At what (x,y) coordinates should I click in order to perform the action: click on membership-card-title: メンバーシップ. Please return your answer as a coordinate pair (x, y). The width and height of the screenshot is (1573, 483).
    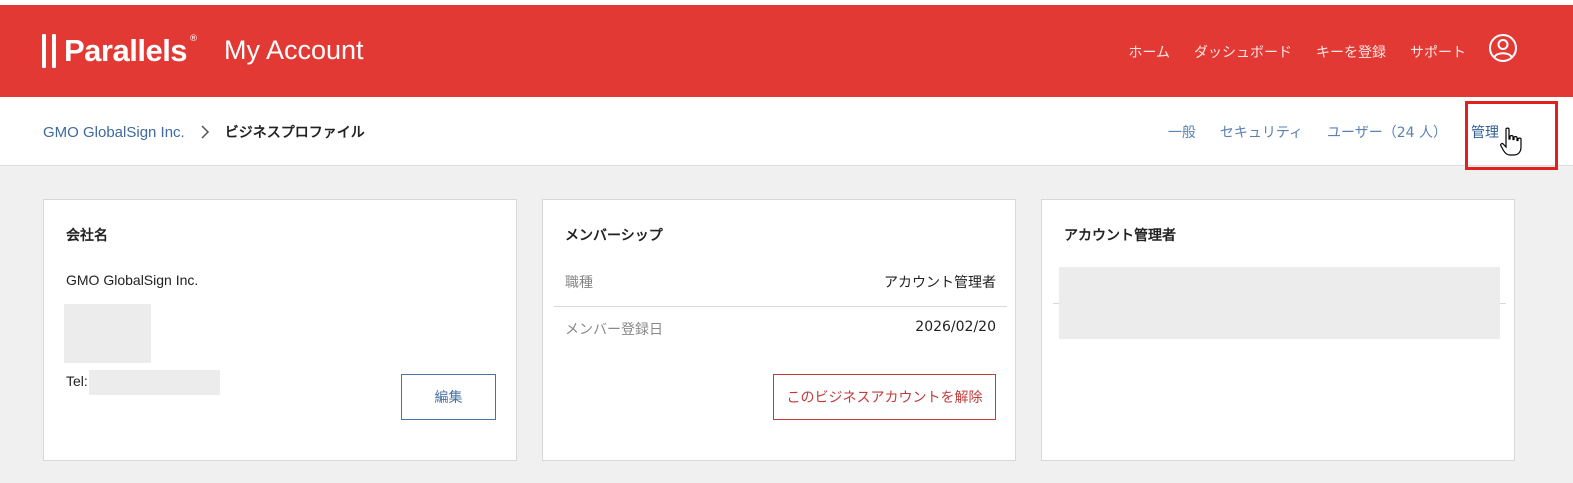
    Looking at the image, I should click on (614, 236).